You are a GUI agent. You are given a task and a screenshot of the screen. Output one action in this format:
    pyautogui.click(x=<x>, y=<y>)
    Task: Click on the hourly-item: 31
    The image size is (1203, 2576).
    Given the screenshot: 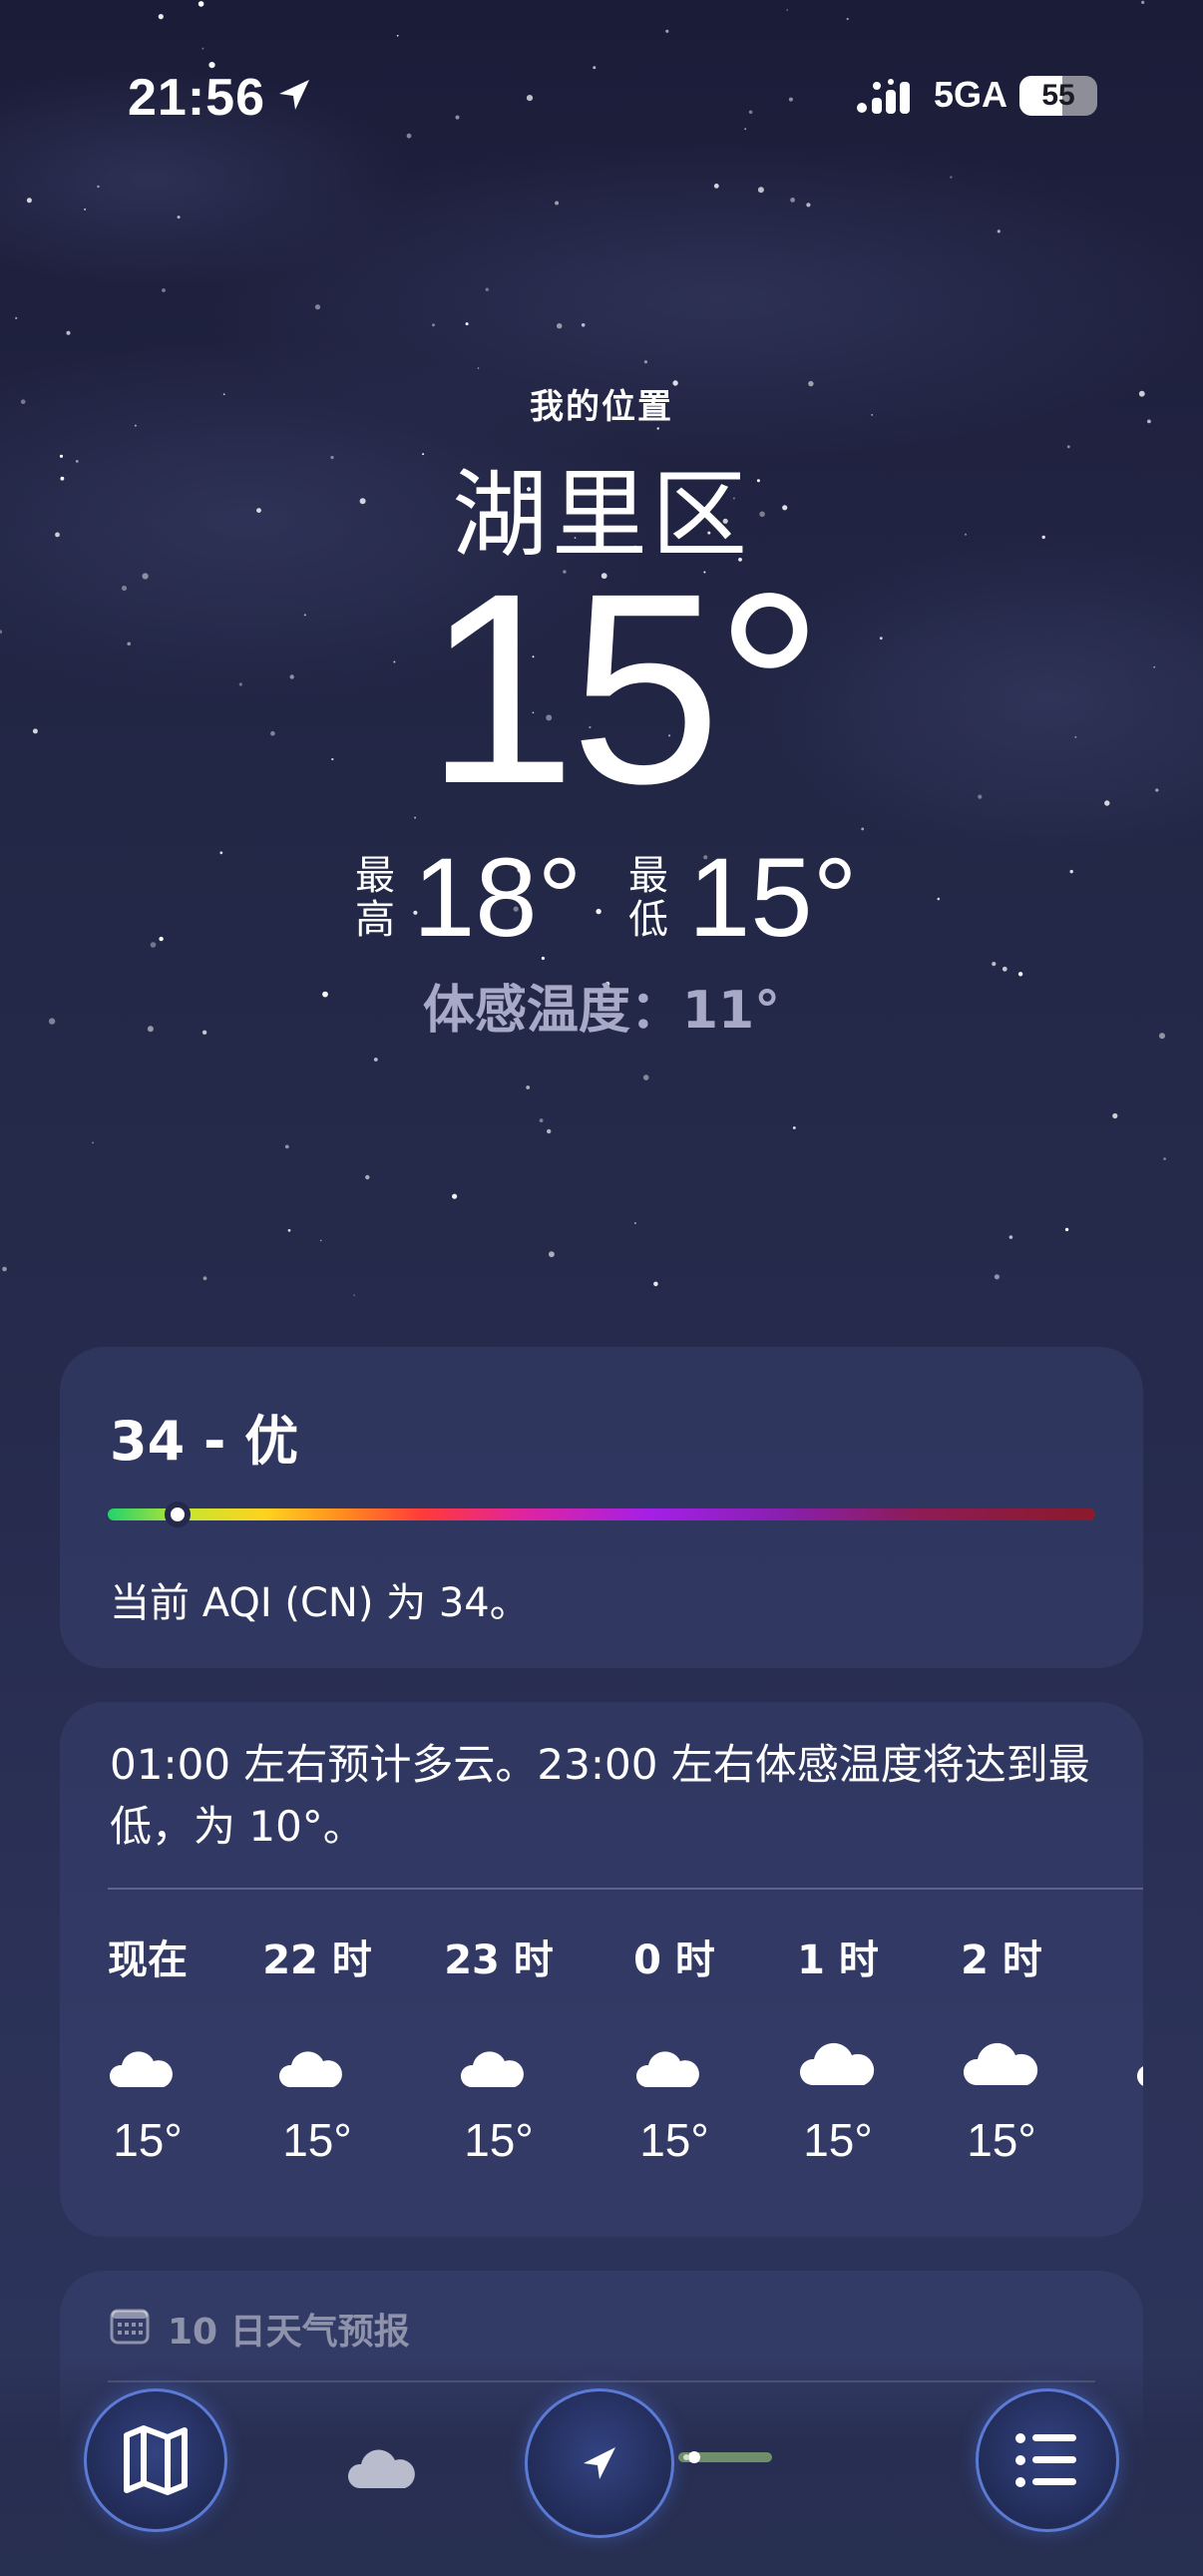 What is the action you would take?
    pyautogui.click(x=1126, y=2072)
    